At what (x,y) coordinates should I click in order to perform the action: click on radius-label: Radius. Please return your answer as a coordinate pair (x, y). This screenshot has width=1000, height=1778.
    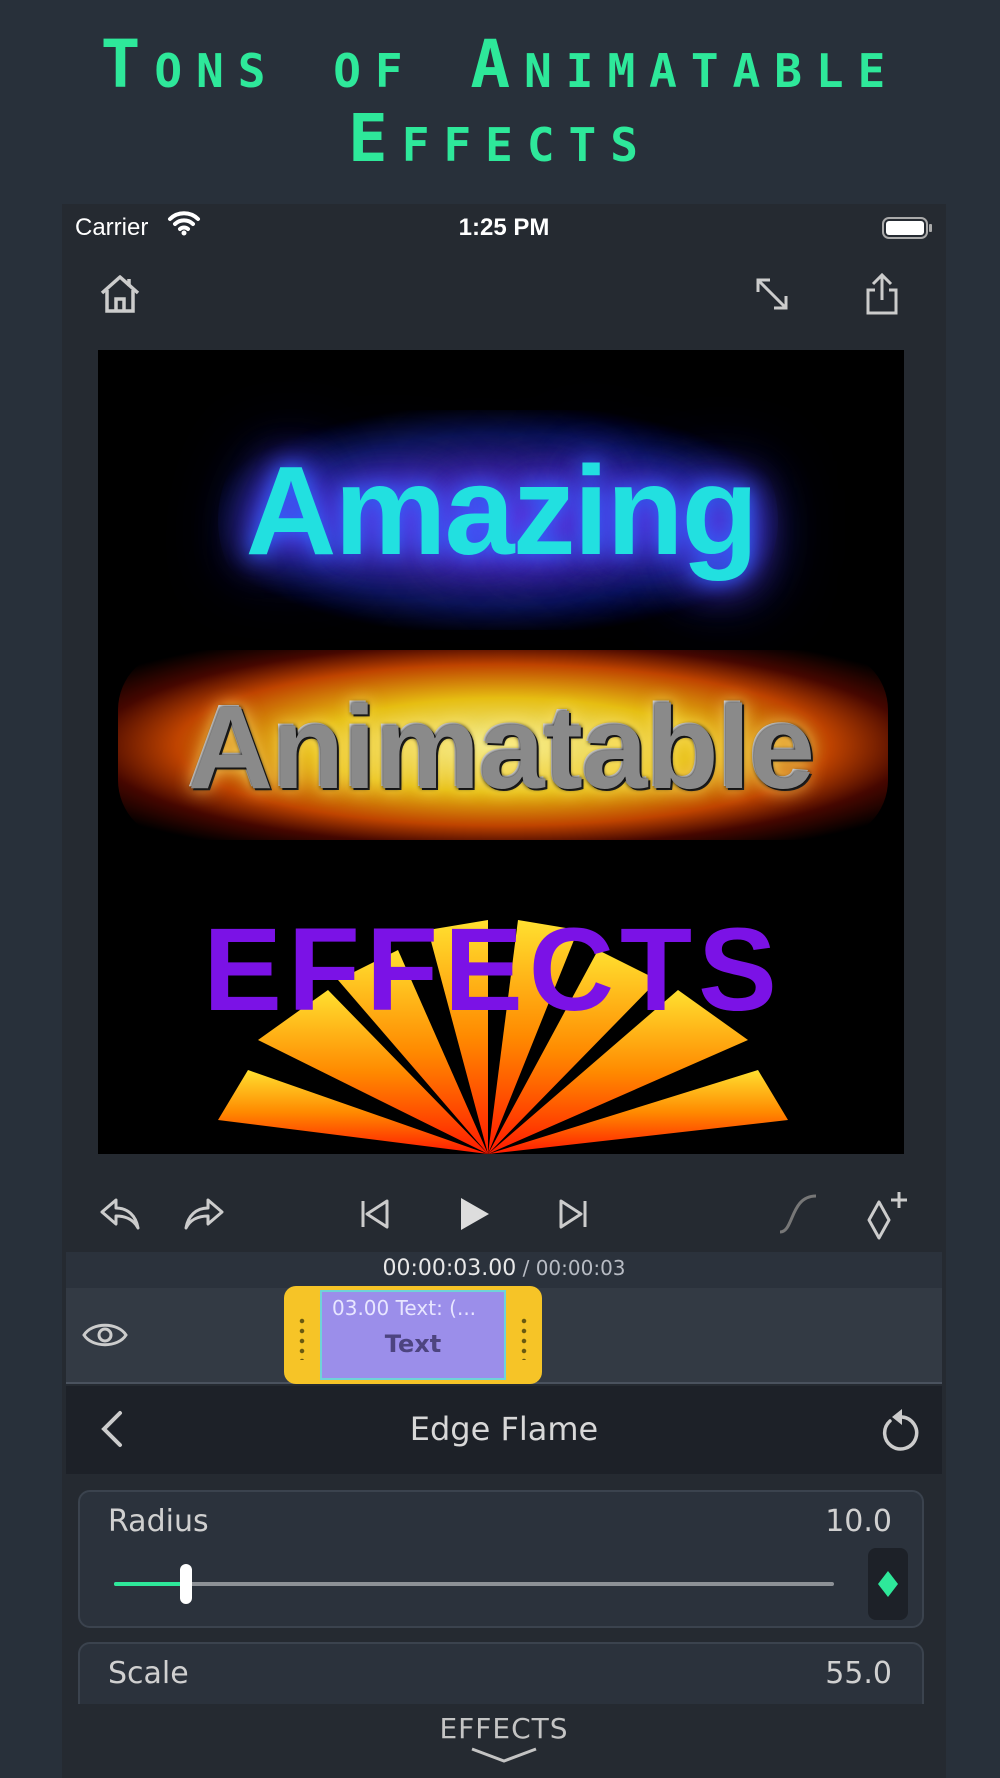
    Looking at the image, I should click on (158, 1521).